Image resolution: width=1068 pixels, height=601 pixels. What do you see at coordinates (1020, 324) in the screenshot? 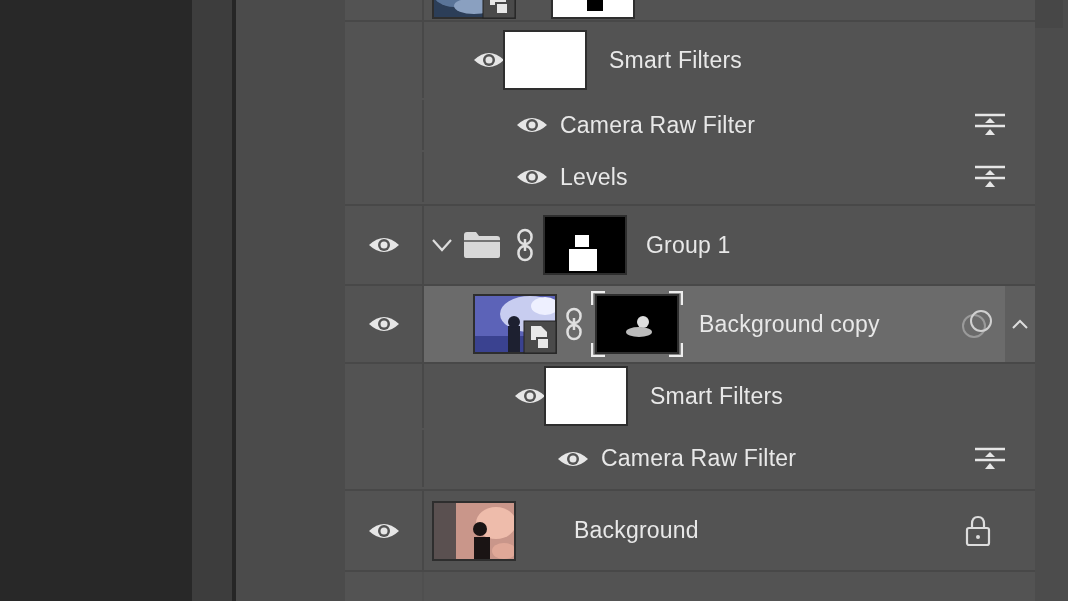
I see `caret-icon` at bounding box center [1020, 324].